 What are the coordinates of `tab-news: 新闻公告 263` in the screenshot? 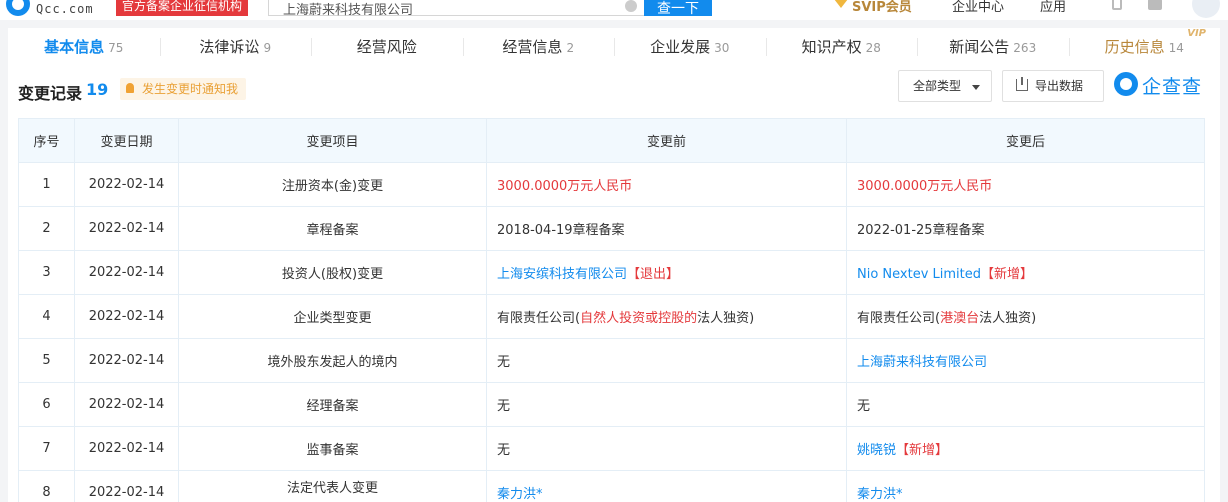 It's located at (993, 47).